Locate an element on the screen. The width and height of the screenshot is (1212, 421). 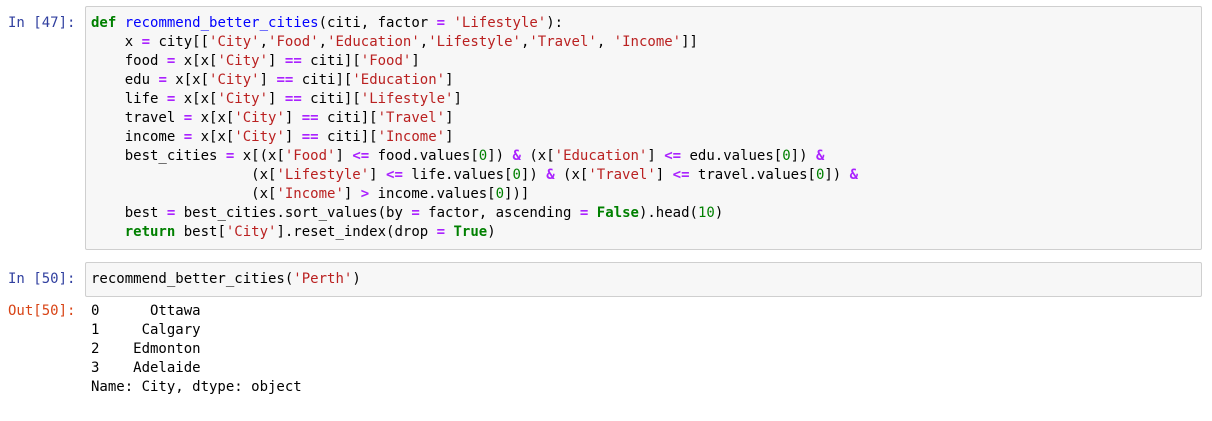
code-token: travel.values[ is located at coordinates (752, 175).